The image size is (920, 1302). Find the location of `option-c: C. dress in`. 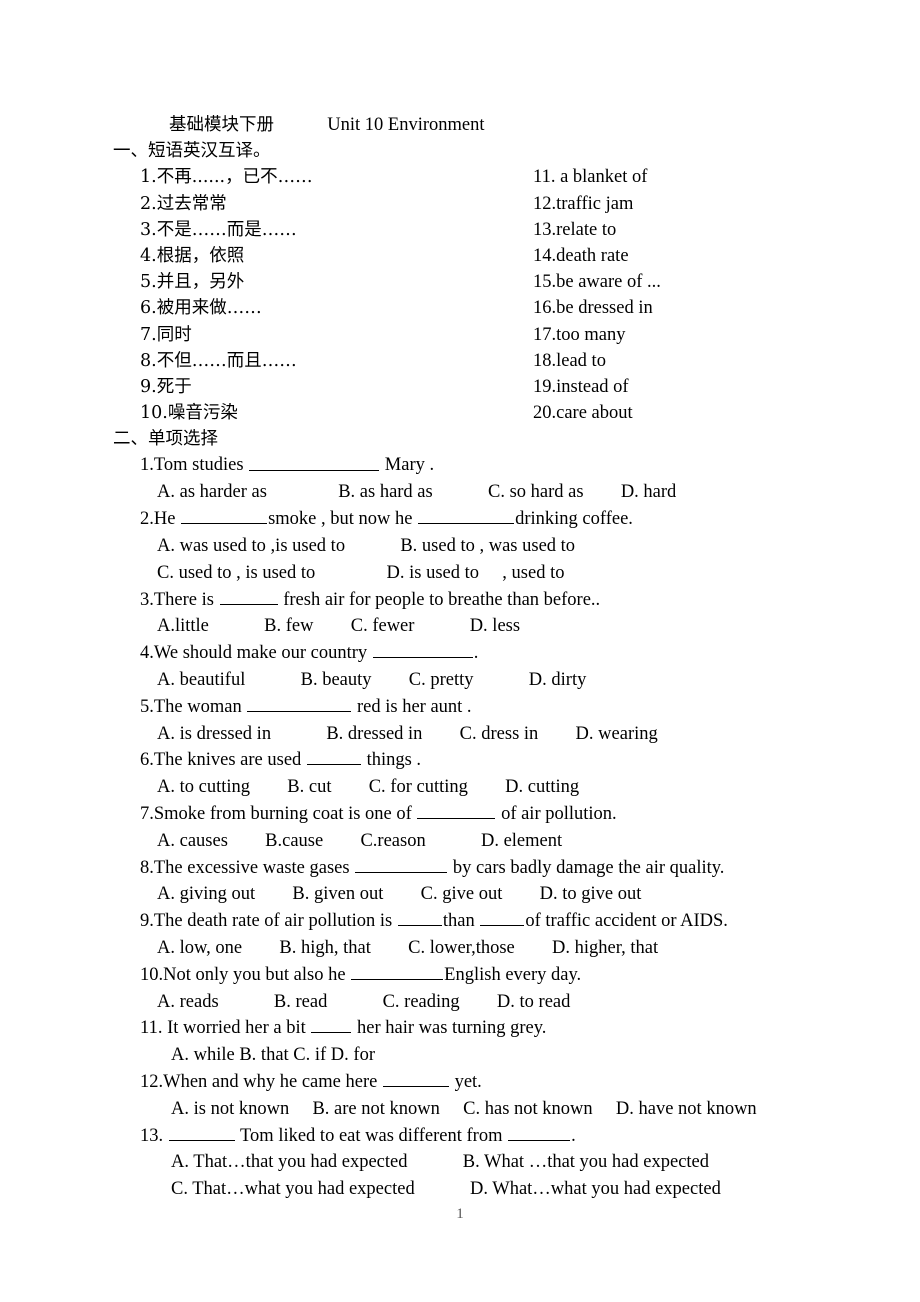

option-c: C. dress in is located at coordinates (499, 734).